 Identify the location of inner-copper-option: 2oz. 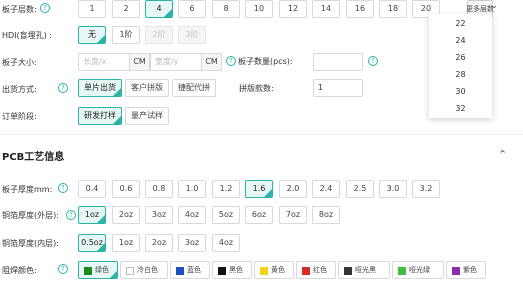
(159, 243).